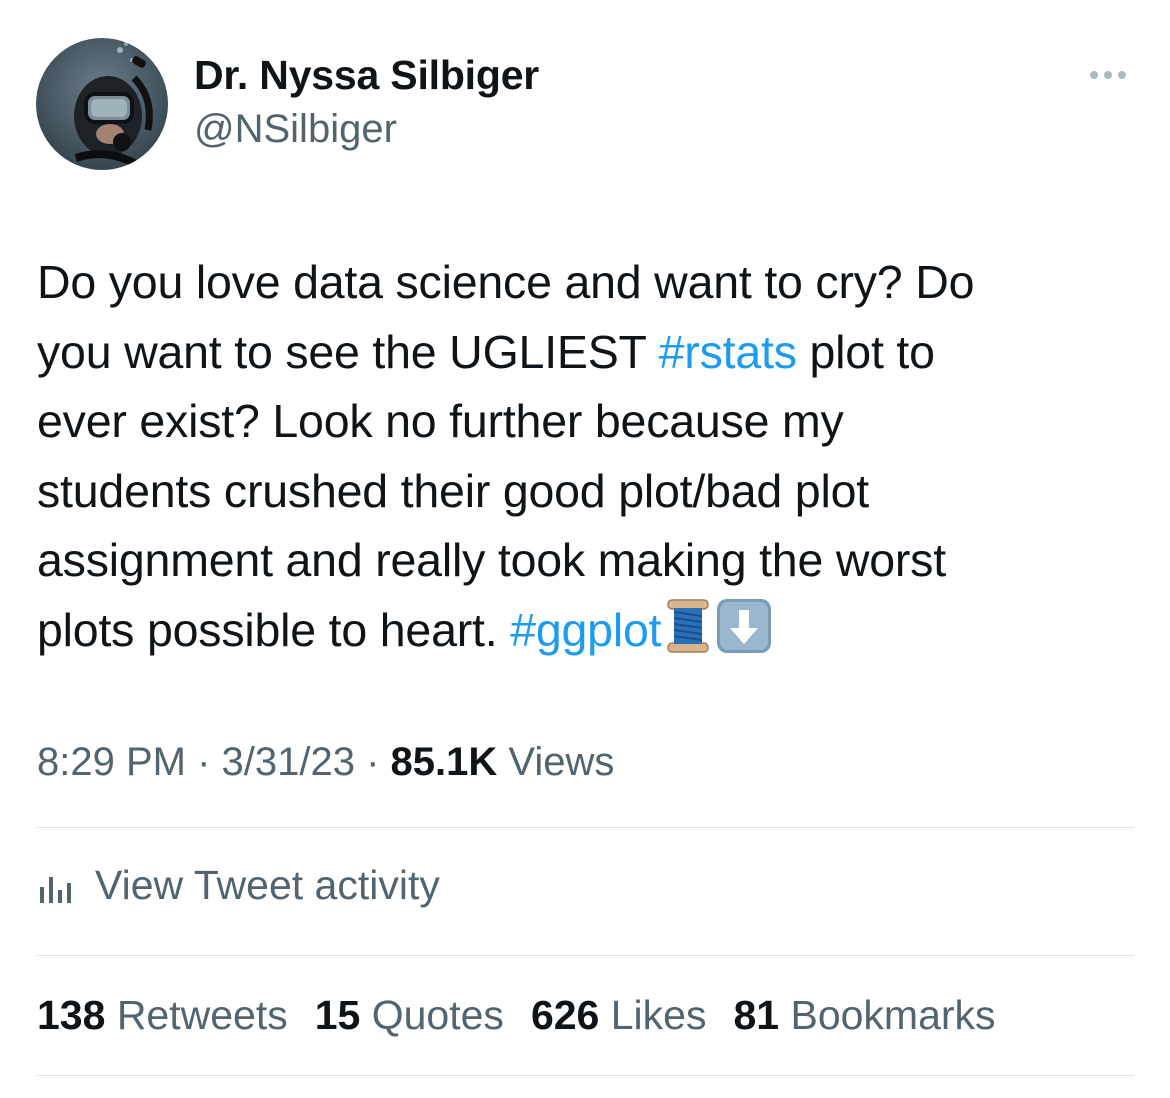  Describe the element at coordinates (744, 636) in the screenshot. I see `down-arrow-emoji-icon` at that location.